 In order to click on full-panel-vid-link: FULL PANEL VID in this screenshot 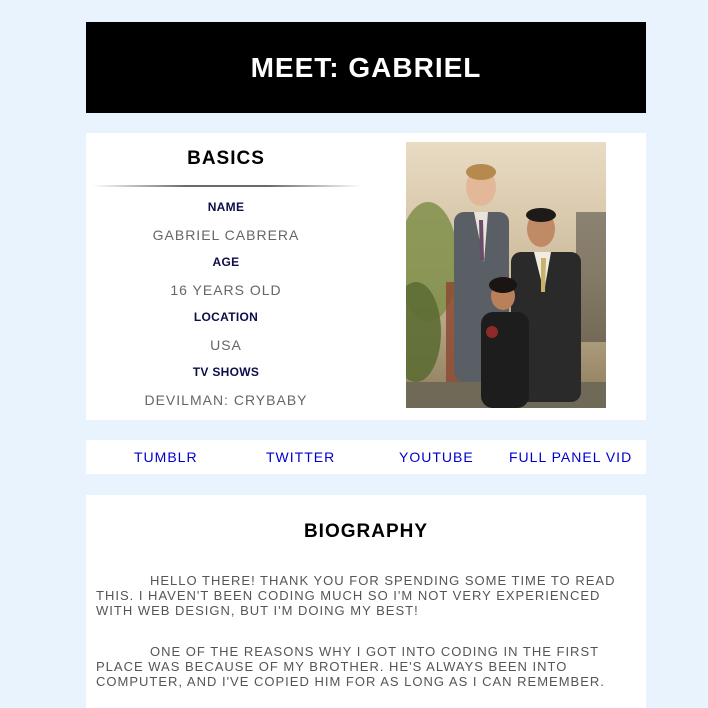, I will do `click(570, 457)`.